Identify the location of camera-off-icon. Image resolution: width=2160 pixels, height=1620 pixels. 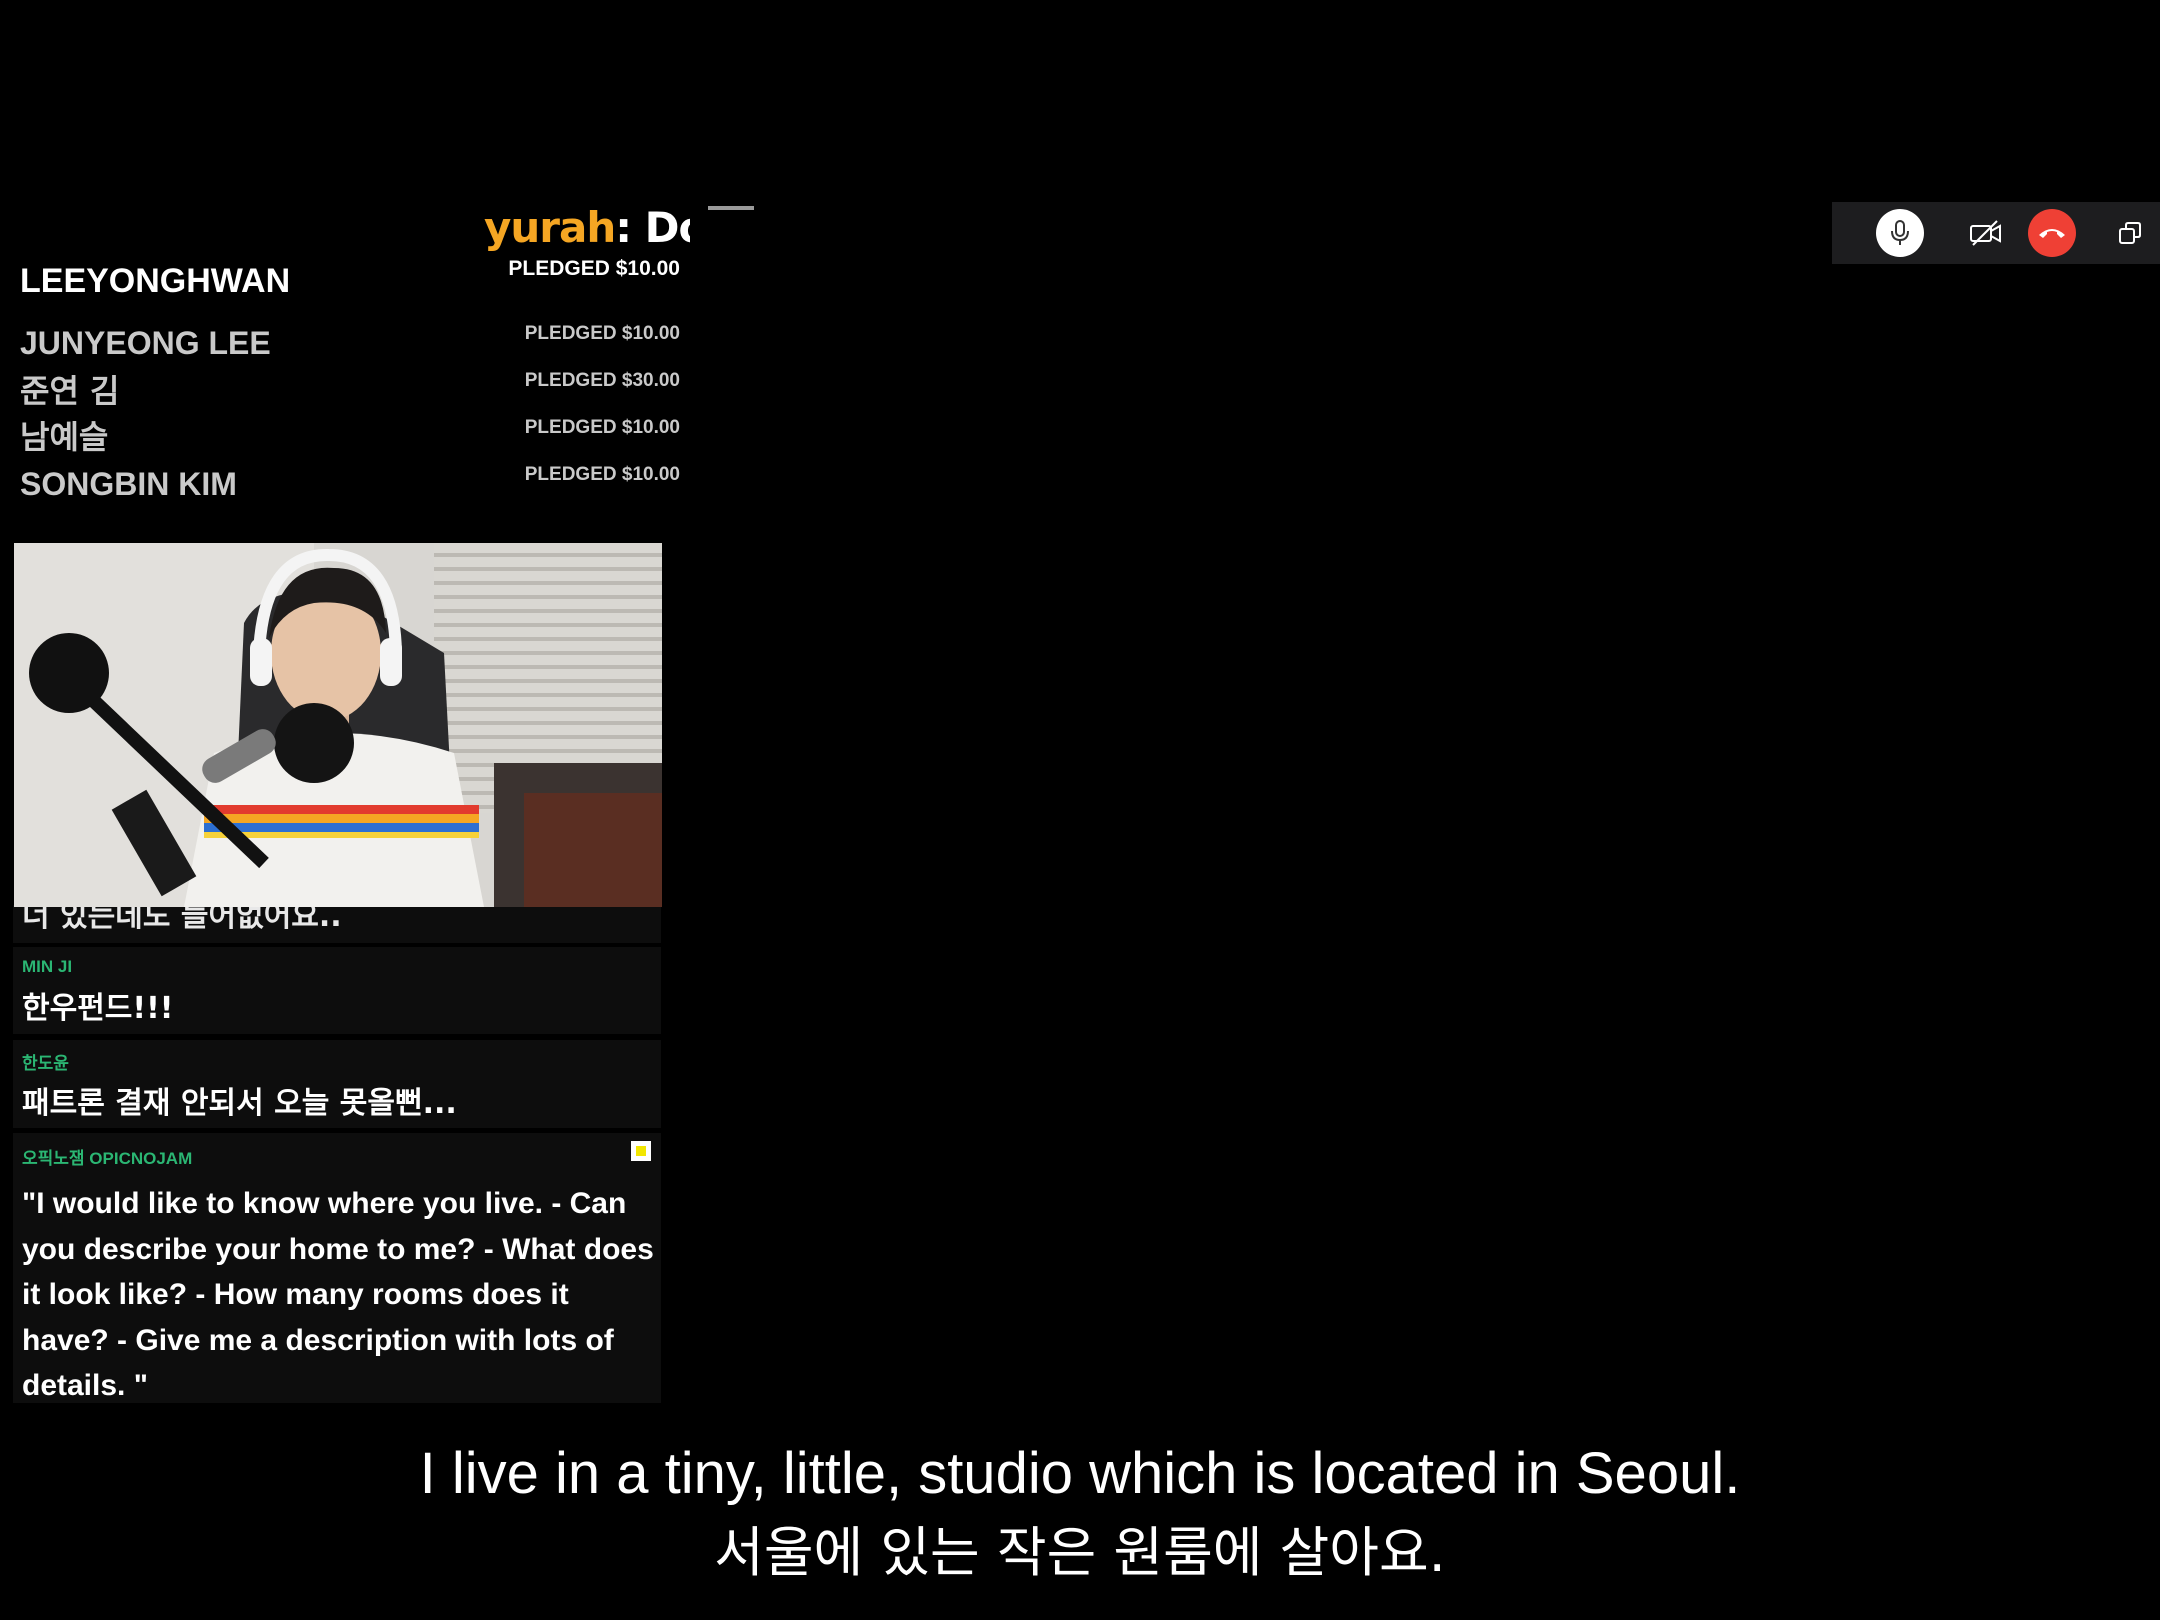
(1985, 233).